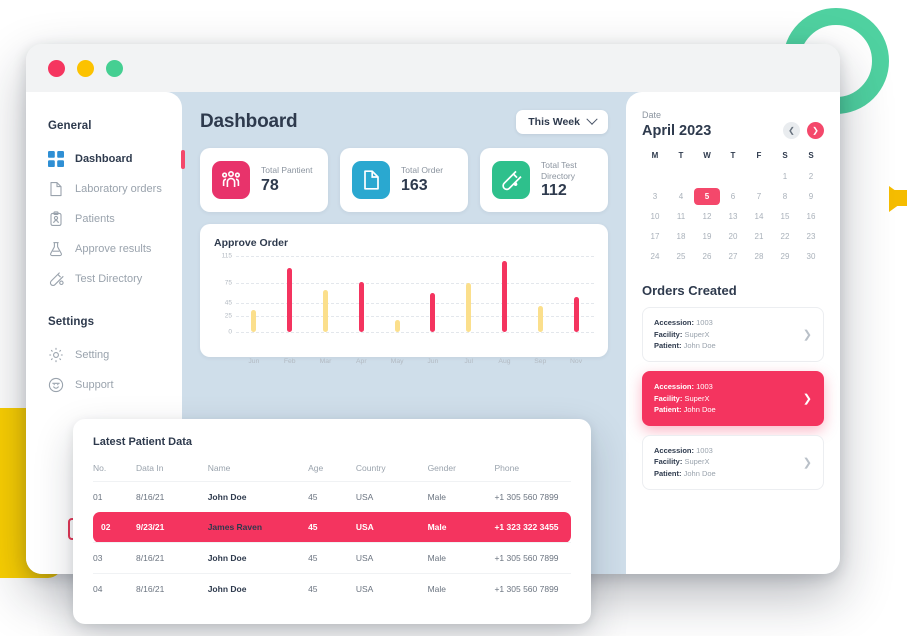 Image resolution: width=917 pixels, height=636 pixels. I want to click on stat-card-total-patient: Total Pantient 78, so click(264, 180).